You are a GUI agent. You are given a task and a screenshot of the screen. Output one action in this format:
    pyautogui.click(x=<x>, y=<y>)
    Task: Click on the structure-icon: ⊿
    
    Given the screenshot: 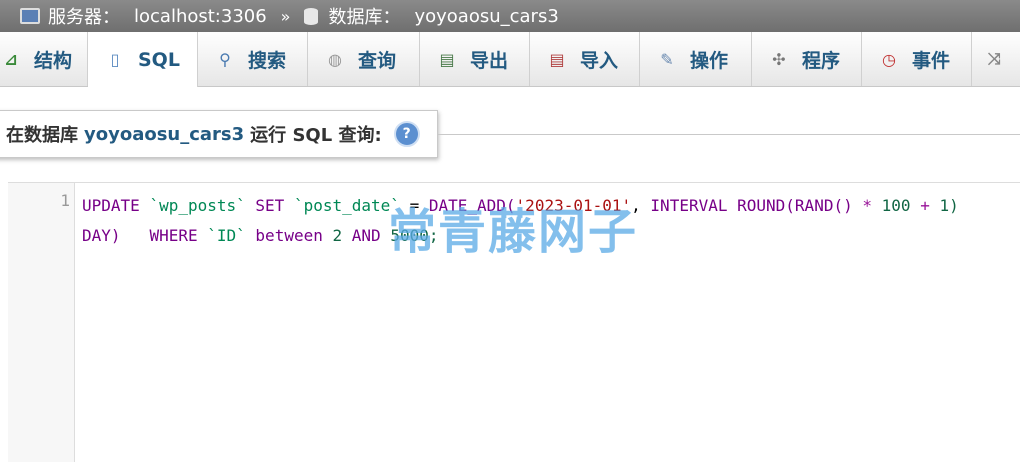 What is the action you would take?
    pyautogui.click(x=11, y=59)
    